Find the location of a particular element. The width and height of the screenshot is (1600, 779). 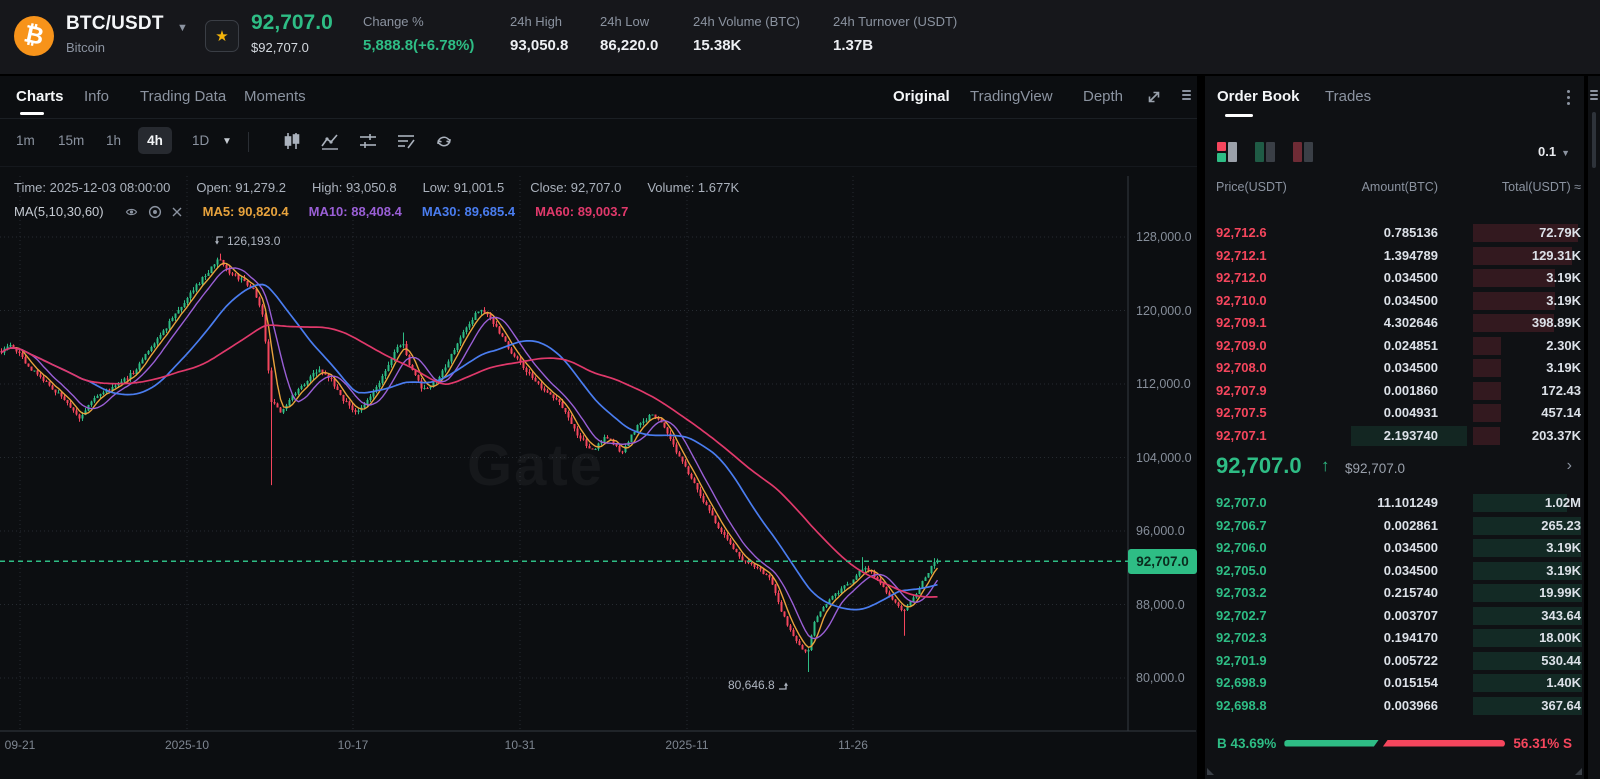

bid-row: 92,702.7 0.003707 343.64 is located at coordinates (1394, 616).